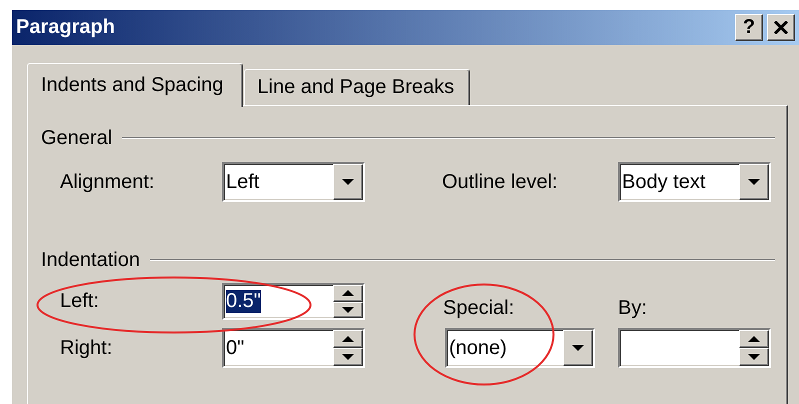 The height and width of the screenshot is (404, 799). I want to click on close-button, so click(781, 27).